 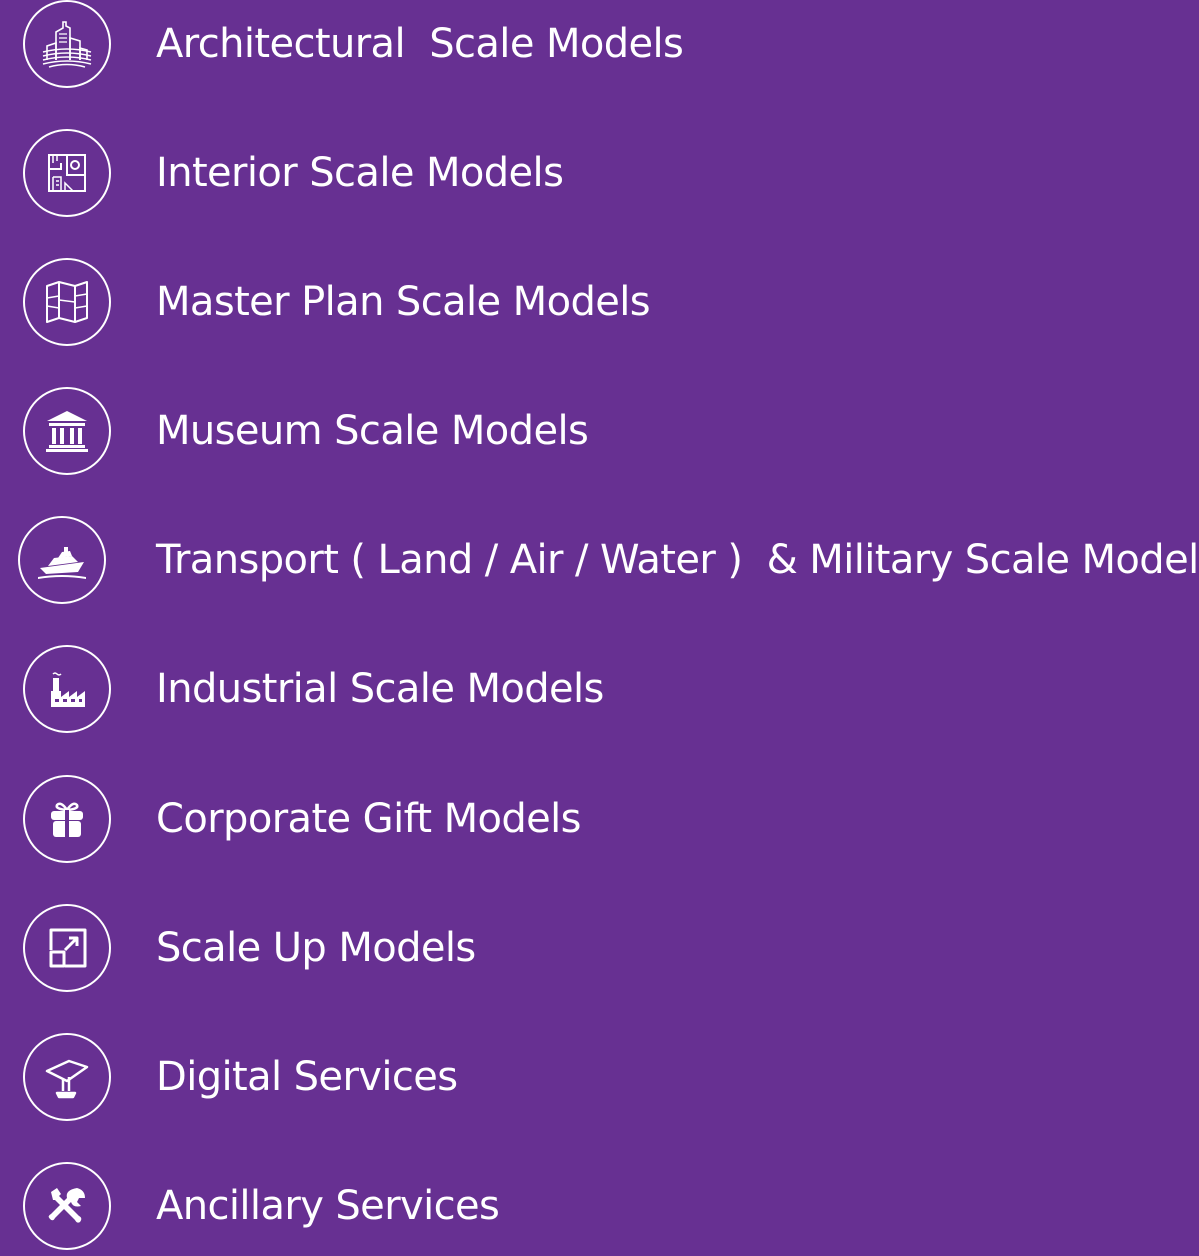 What do you see at coordinates (599, 1206) in the screenshot?
I see `service-item-ancillary-services: Ancillary Services` at bounding box center [599, 1206].